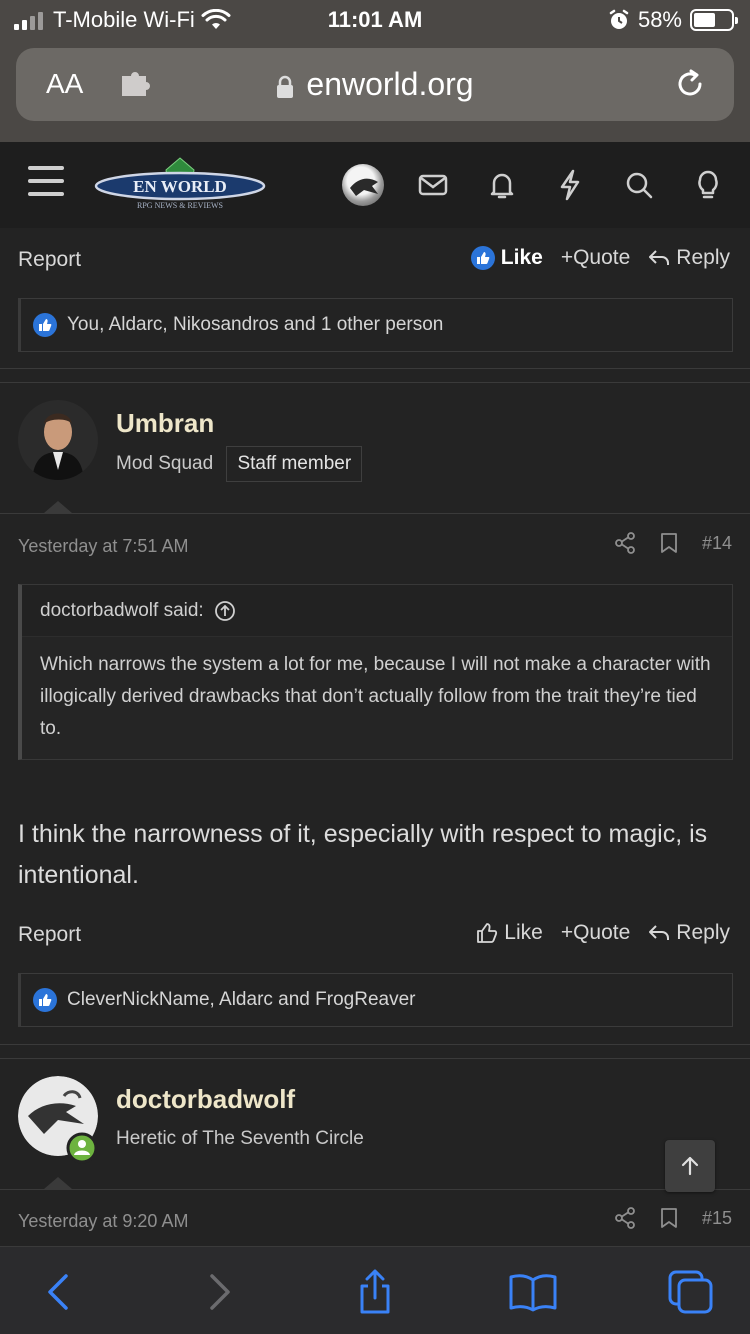  Describe the element at coordinates (375, 447) in the screenshot. I see `post-14-author: Umbran Mod Squad Staff member` at that location.